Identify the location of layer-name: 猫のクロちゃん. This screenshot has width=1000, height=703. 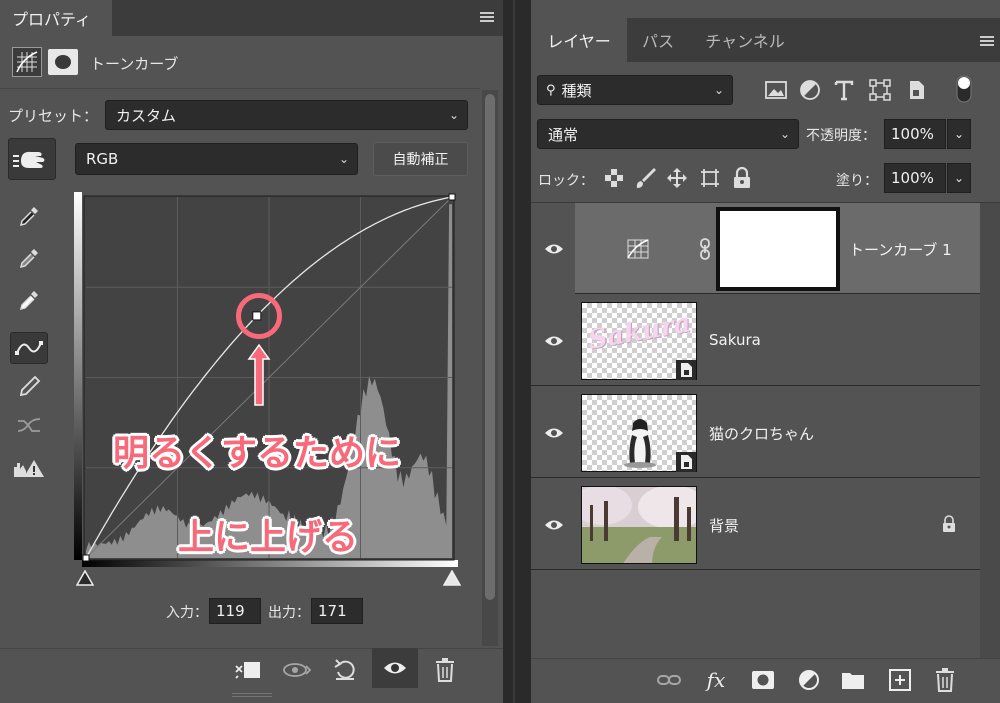
(762, 434).